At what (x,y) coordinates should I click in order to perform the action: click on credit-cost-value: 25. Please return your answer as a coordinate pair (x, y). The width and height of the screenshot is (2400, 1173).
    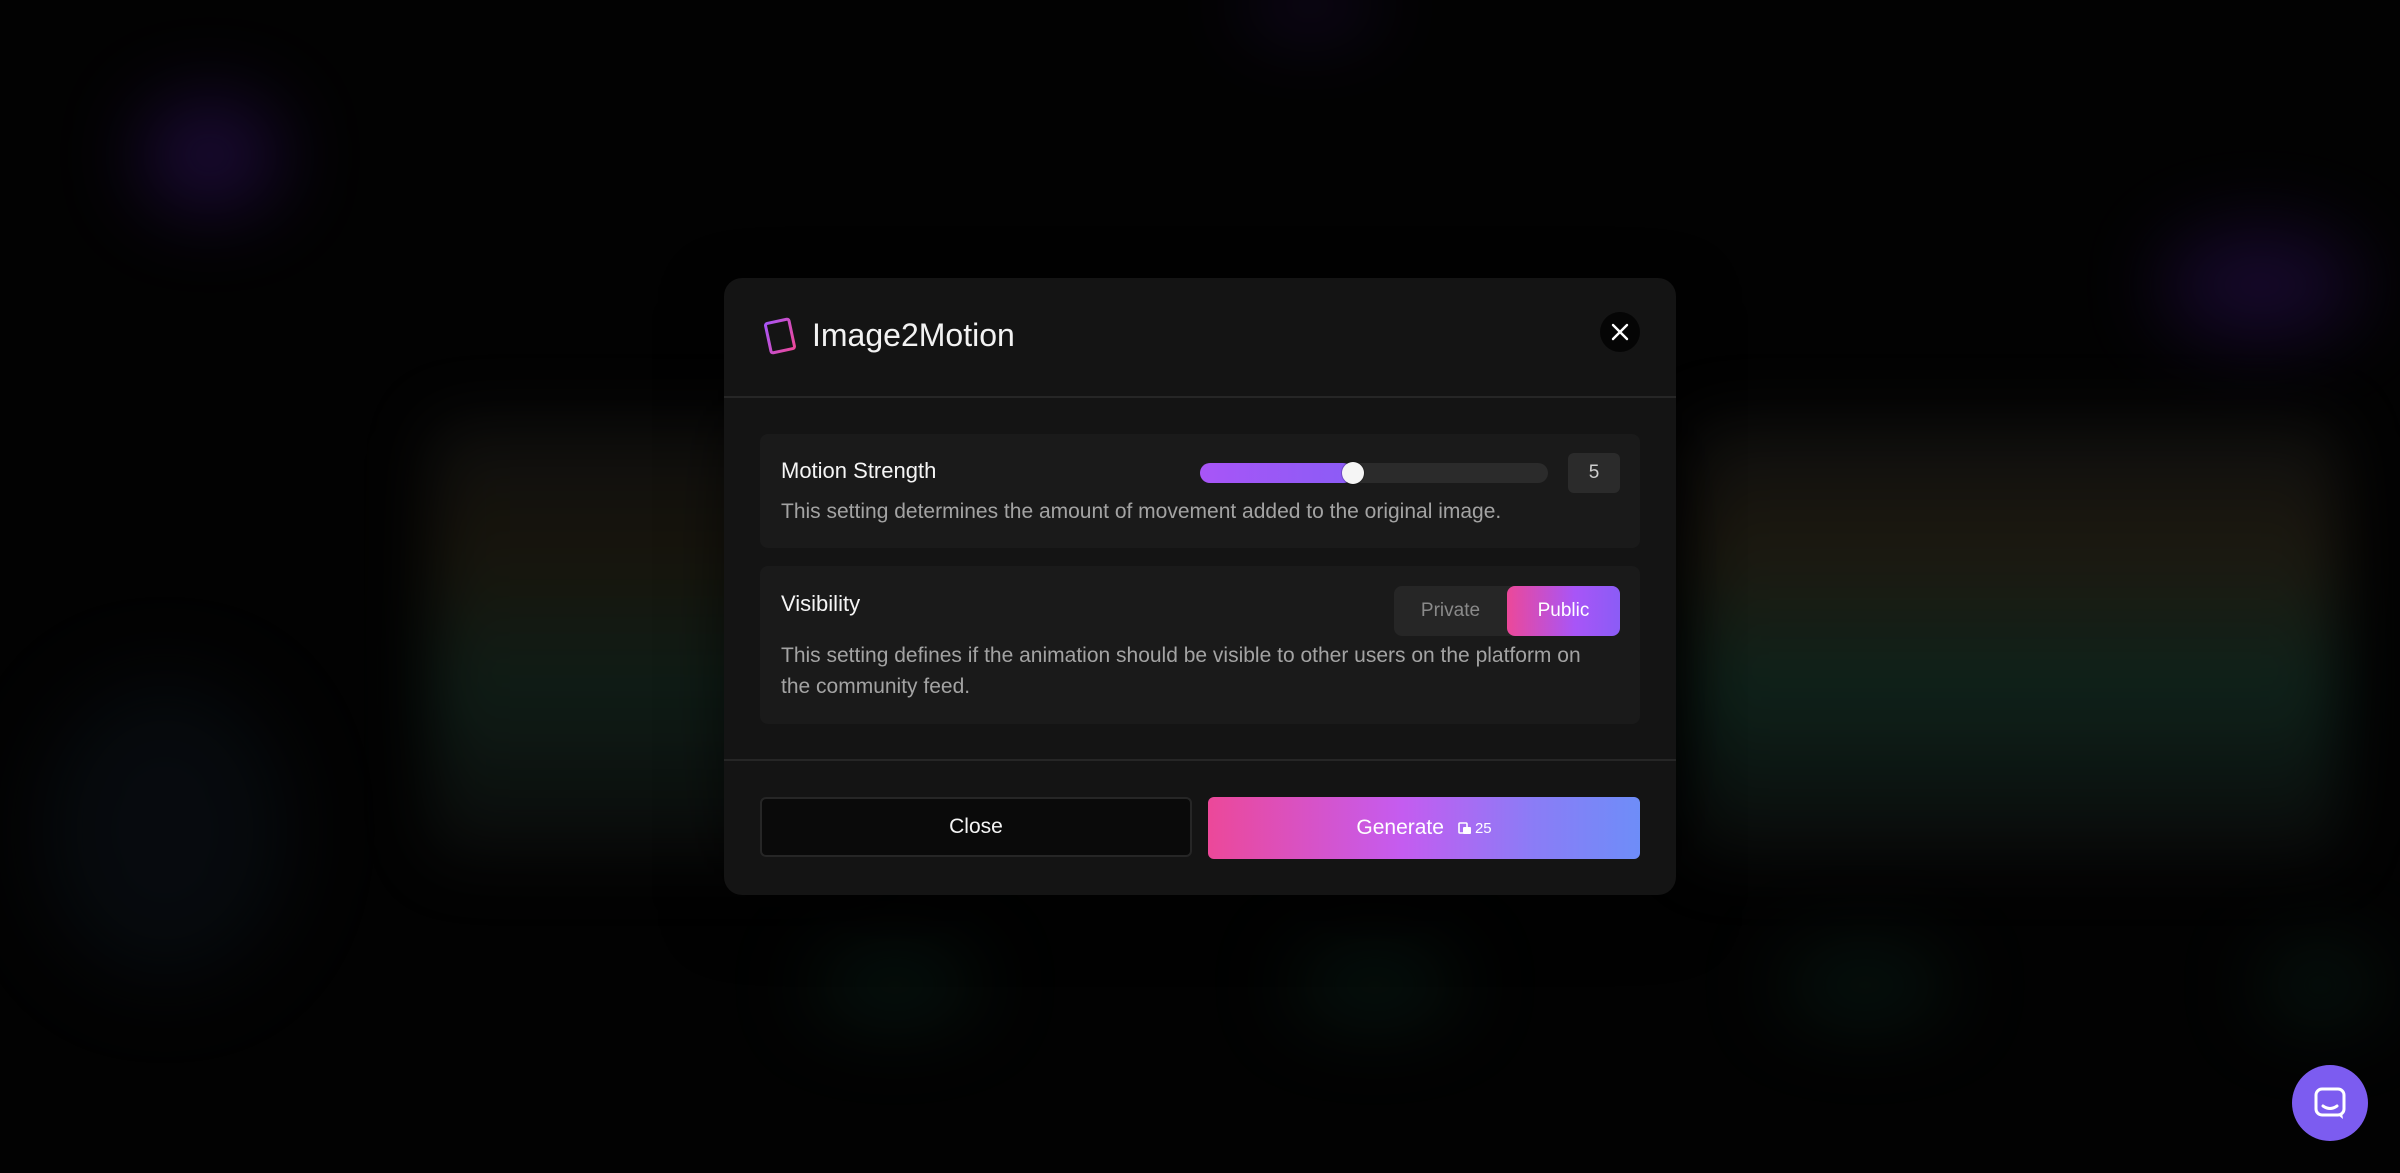
    Looking at the image, I should click on (1483, 828).